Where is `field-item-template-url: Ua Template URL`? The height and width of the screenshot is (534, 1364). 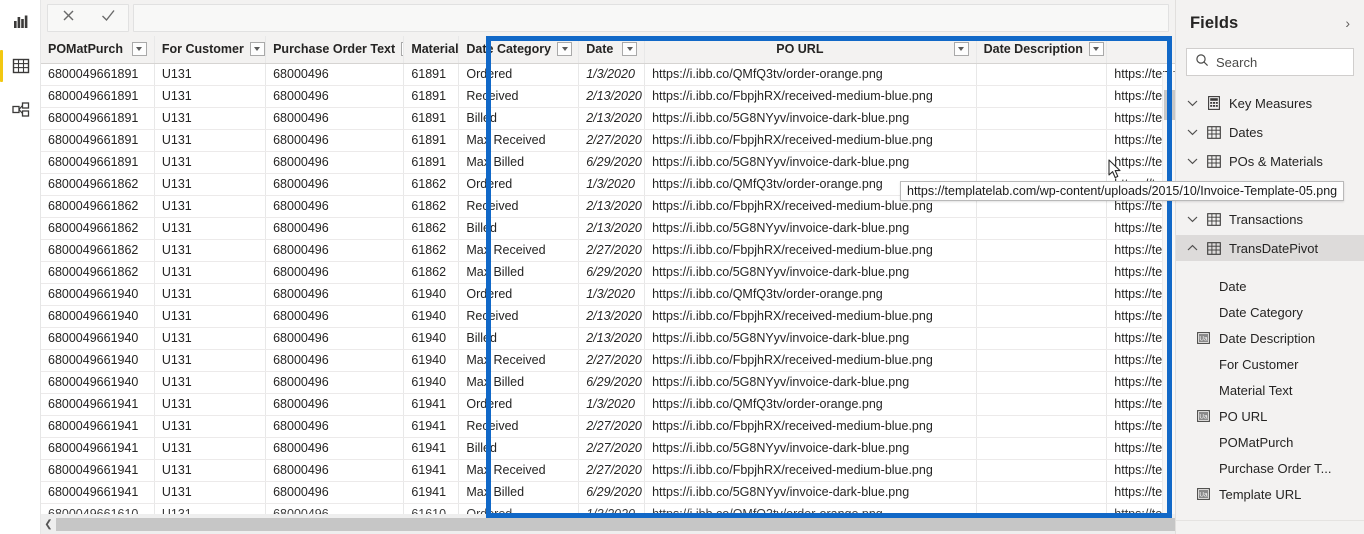
field-item-template-url: Ua Template URL is located at coordinates (1270, 494).